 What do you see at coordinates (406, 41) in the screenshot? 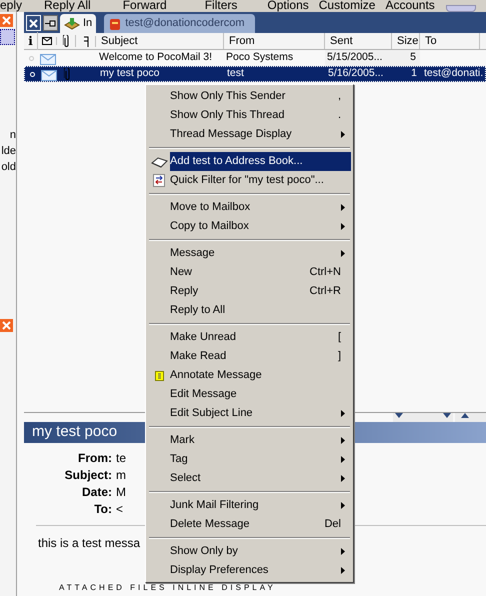
I see `column-header-cell: Size` at bounding box center [406, 41].